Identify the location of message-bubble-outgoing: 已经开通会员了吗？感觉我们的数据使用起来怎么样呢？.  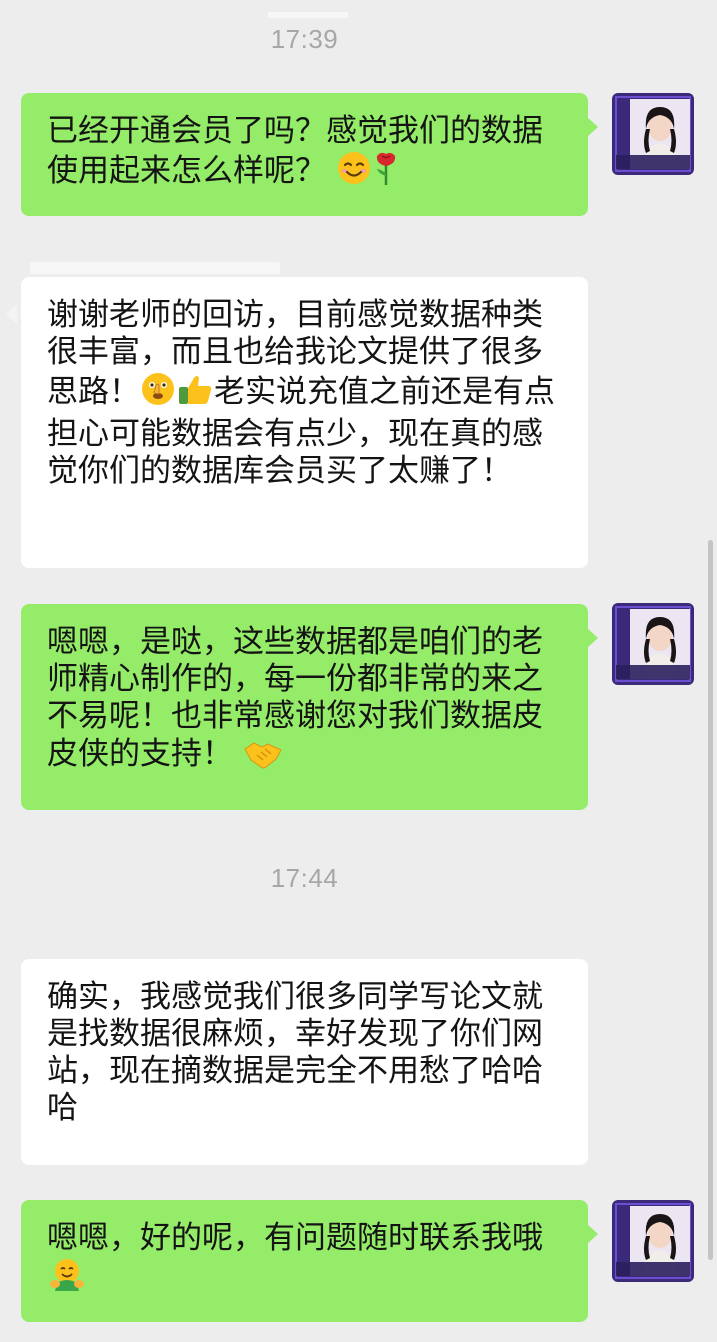
(309, 154).